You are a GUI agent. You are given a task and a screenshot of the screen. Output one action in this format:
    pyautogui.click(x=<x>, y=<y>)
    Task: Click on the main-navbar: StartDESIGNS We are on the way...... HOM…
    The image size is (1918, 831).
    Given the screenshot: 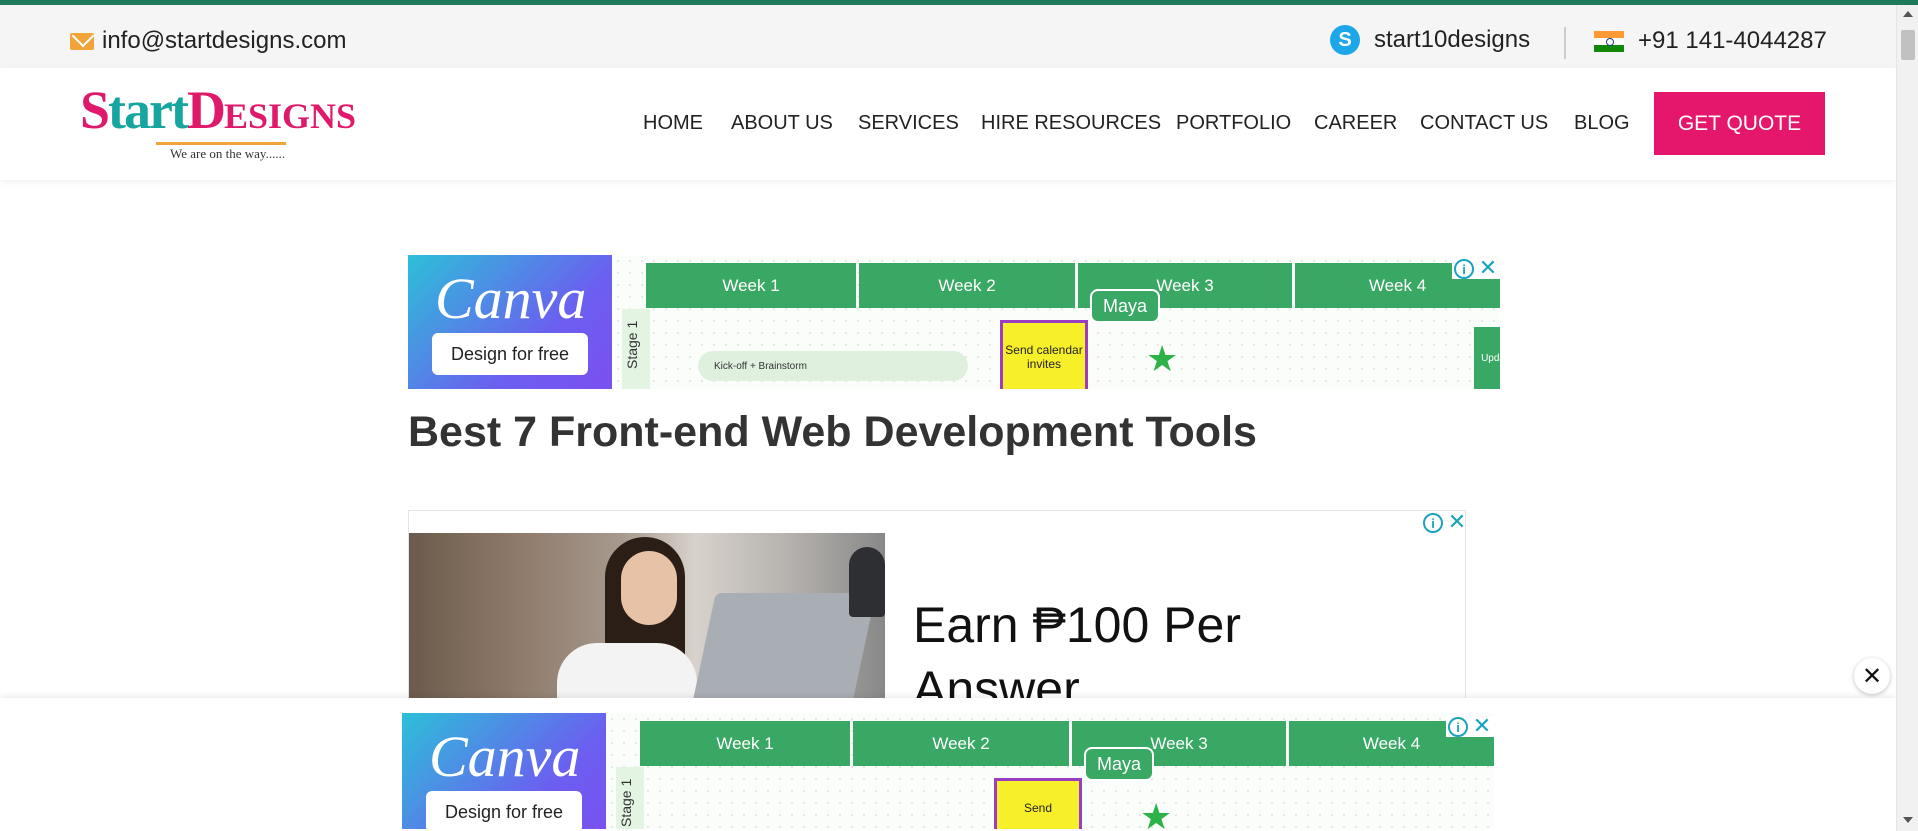 What is the action you would take?
    pyautogui.click(x=948, y=124)
    